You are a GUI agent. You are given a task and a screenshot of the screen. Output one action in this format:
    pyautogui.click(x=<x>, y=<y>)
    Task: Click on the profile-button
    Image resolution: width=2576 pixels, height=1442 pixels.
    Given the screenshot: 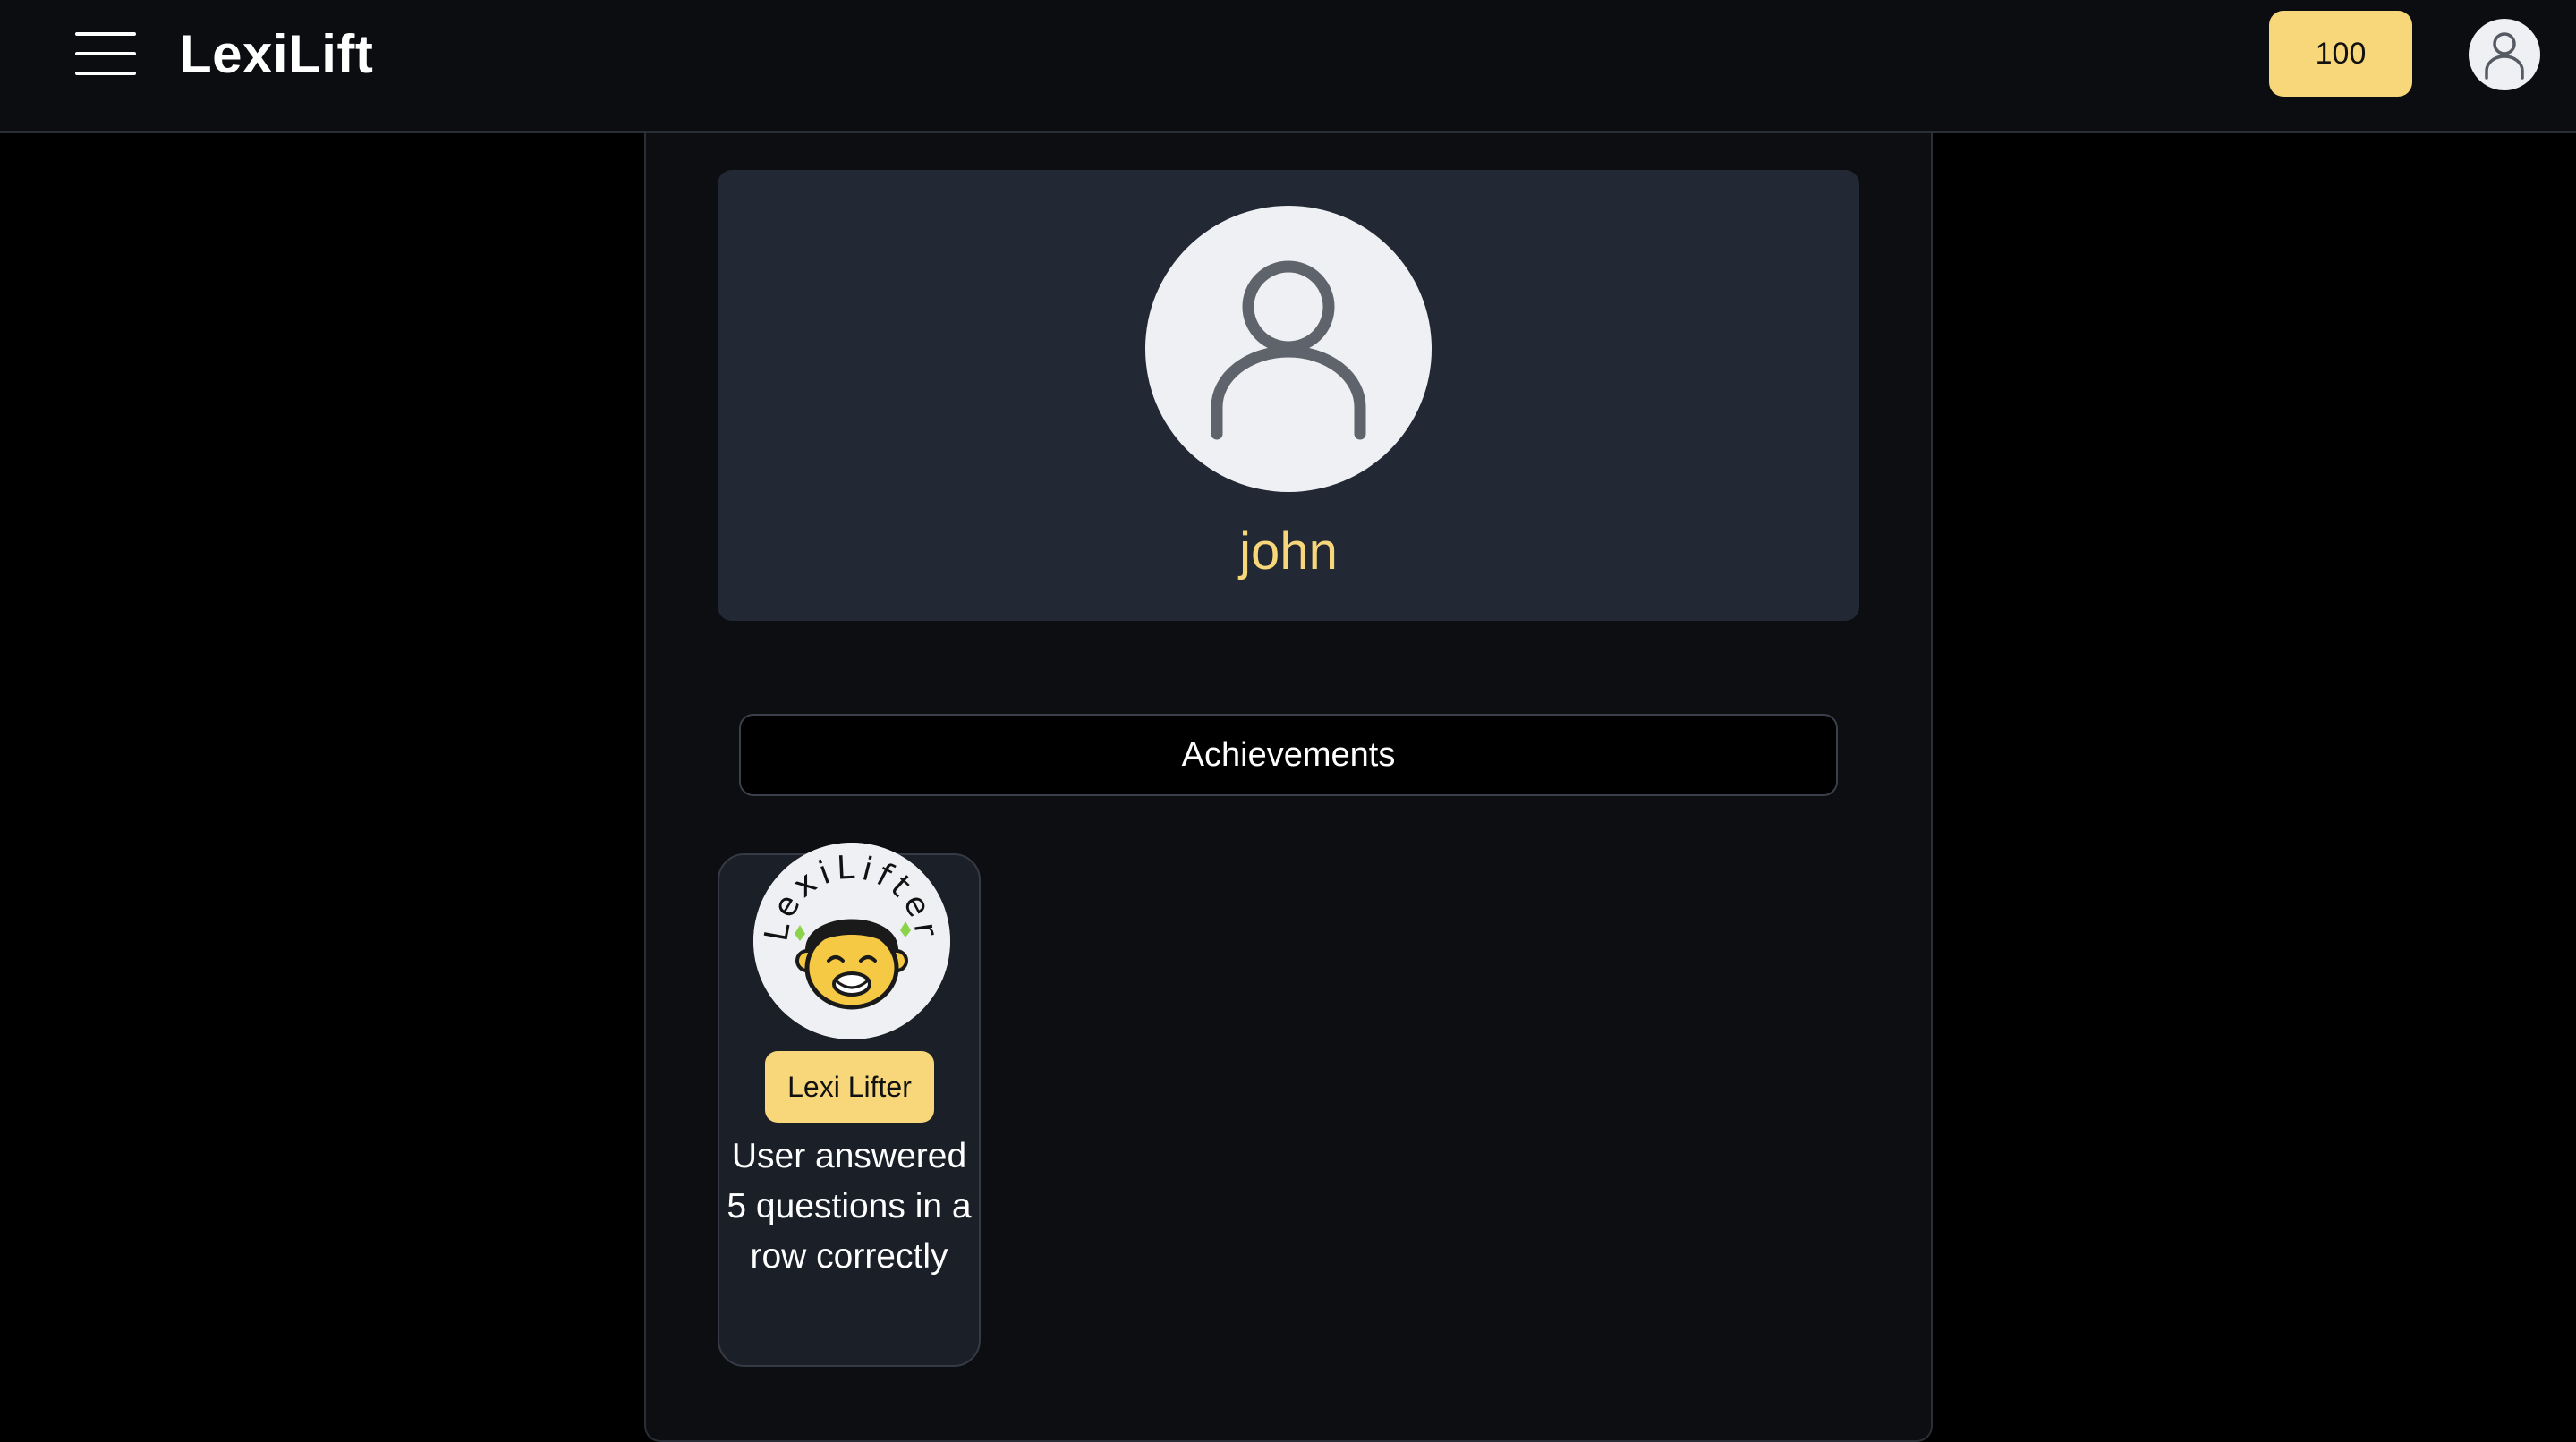 What is the action you would take?
    pyautogui.click(x=2504, y=54)
    